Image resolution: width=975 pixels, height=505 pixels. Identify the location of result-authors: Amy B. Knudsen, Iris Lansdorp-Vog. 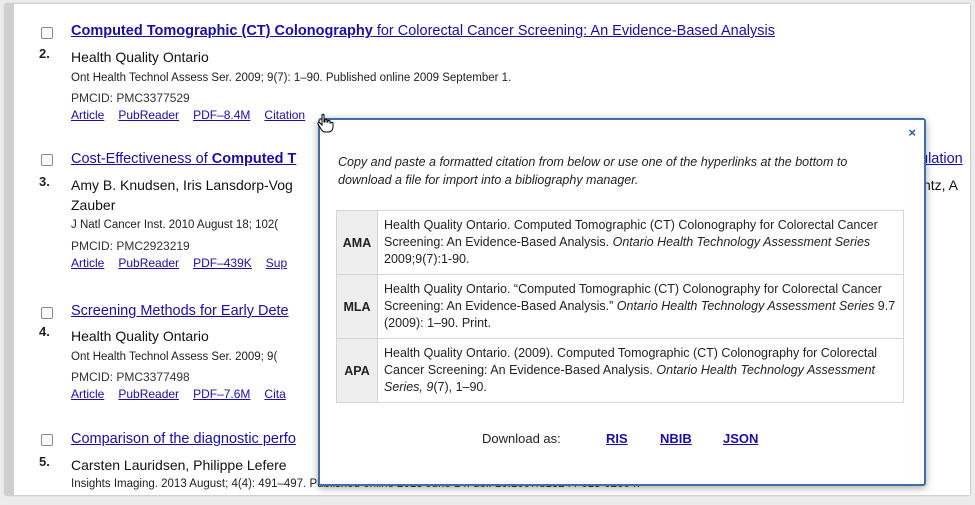
(182, 185).